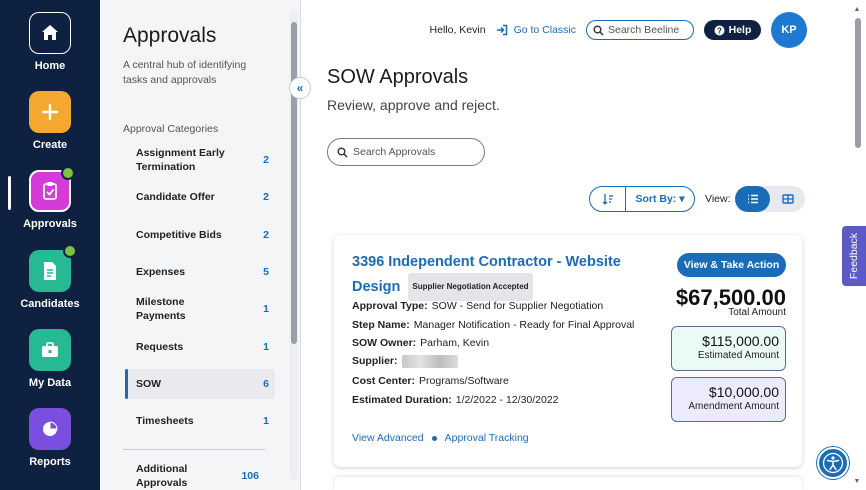 The width and height of the screenshot is (866, 490). I want to click on total-amount-label: Total Amount, so click(757, 312).